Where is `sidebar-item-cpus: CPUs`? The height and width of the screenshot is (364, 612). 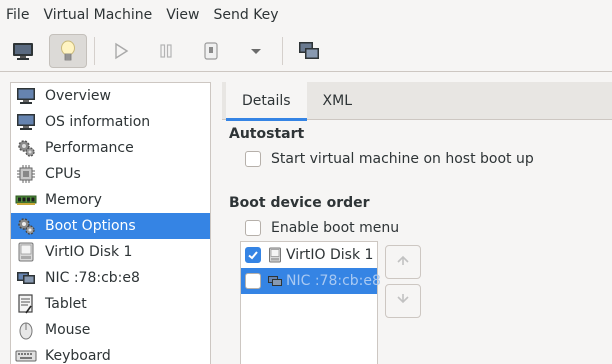 sidebar-item-cpus: CPUs is located at coordinates (110, 174).